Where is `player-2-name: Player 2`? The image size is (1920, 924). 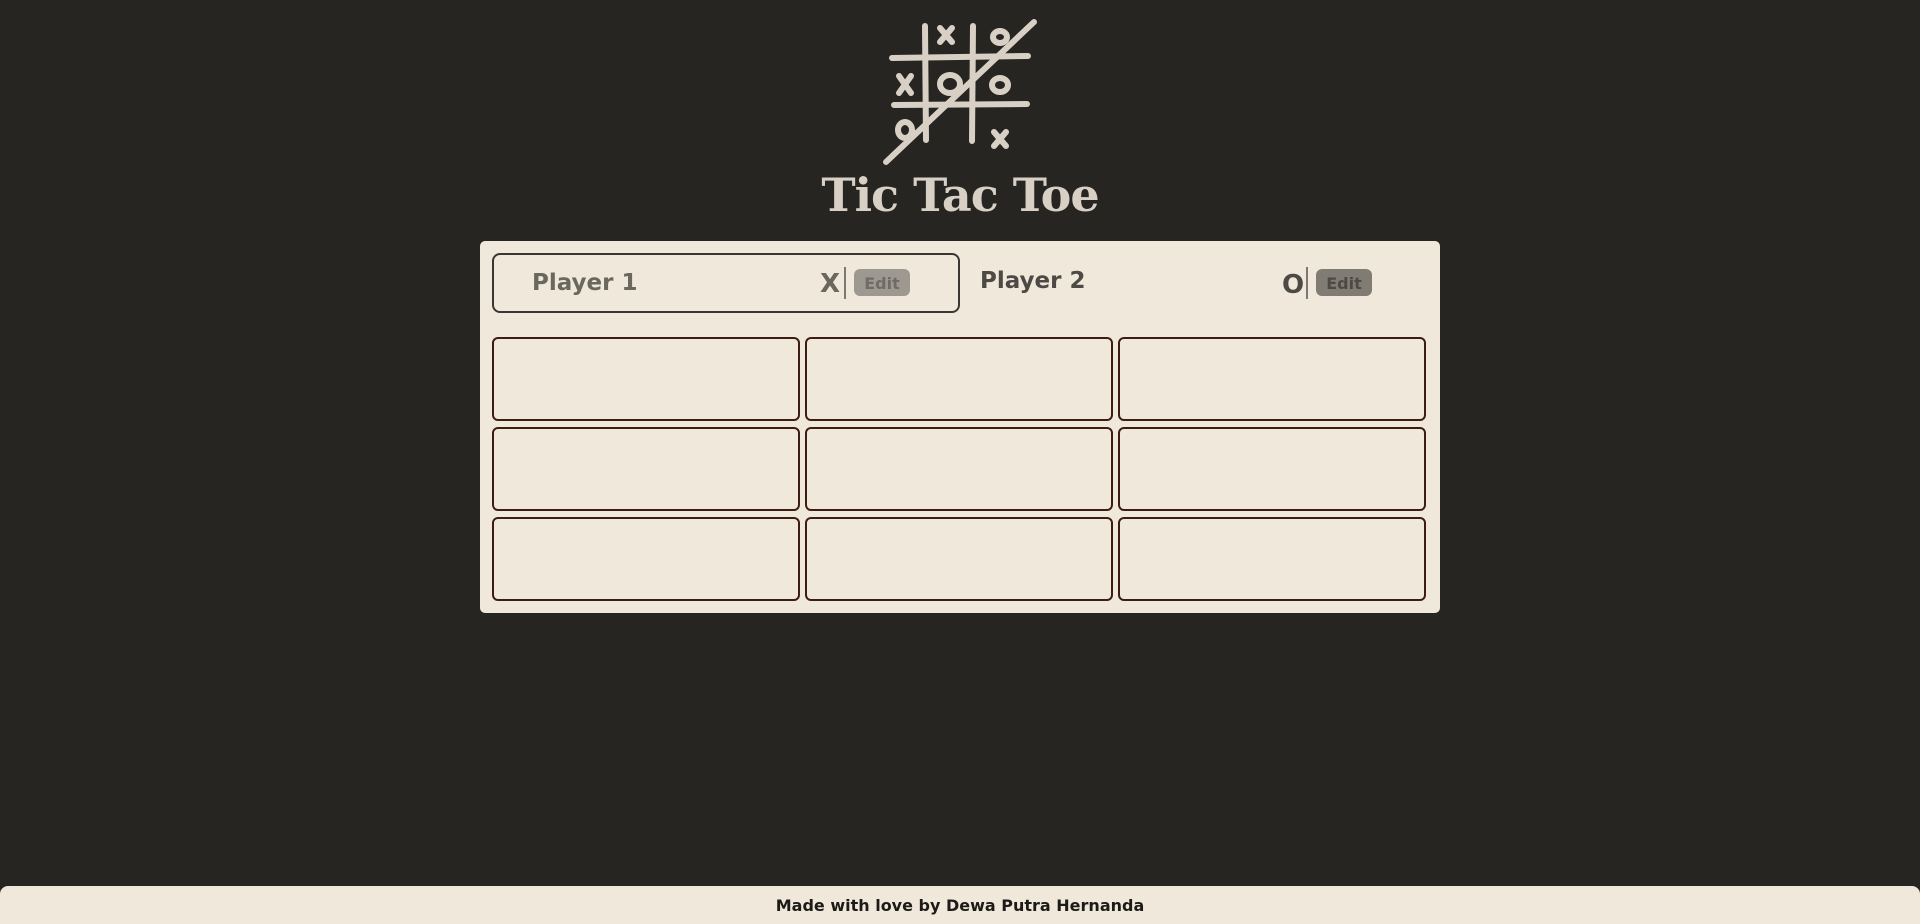
player-2-name: Player 2 is located at coordinates (1033, 281).